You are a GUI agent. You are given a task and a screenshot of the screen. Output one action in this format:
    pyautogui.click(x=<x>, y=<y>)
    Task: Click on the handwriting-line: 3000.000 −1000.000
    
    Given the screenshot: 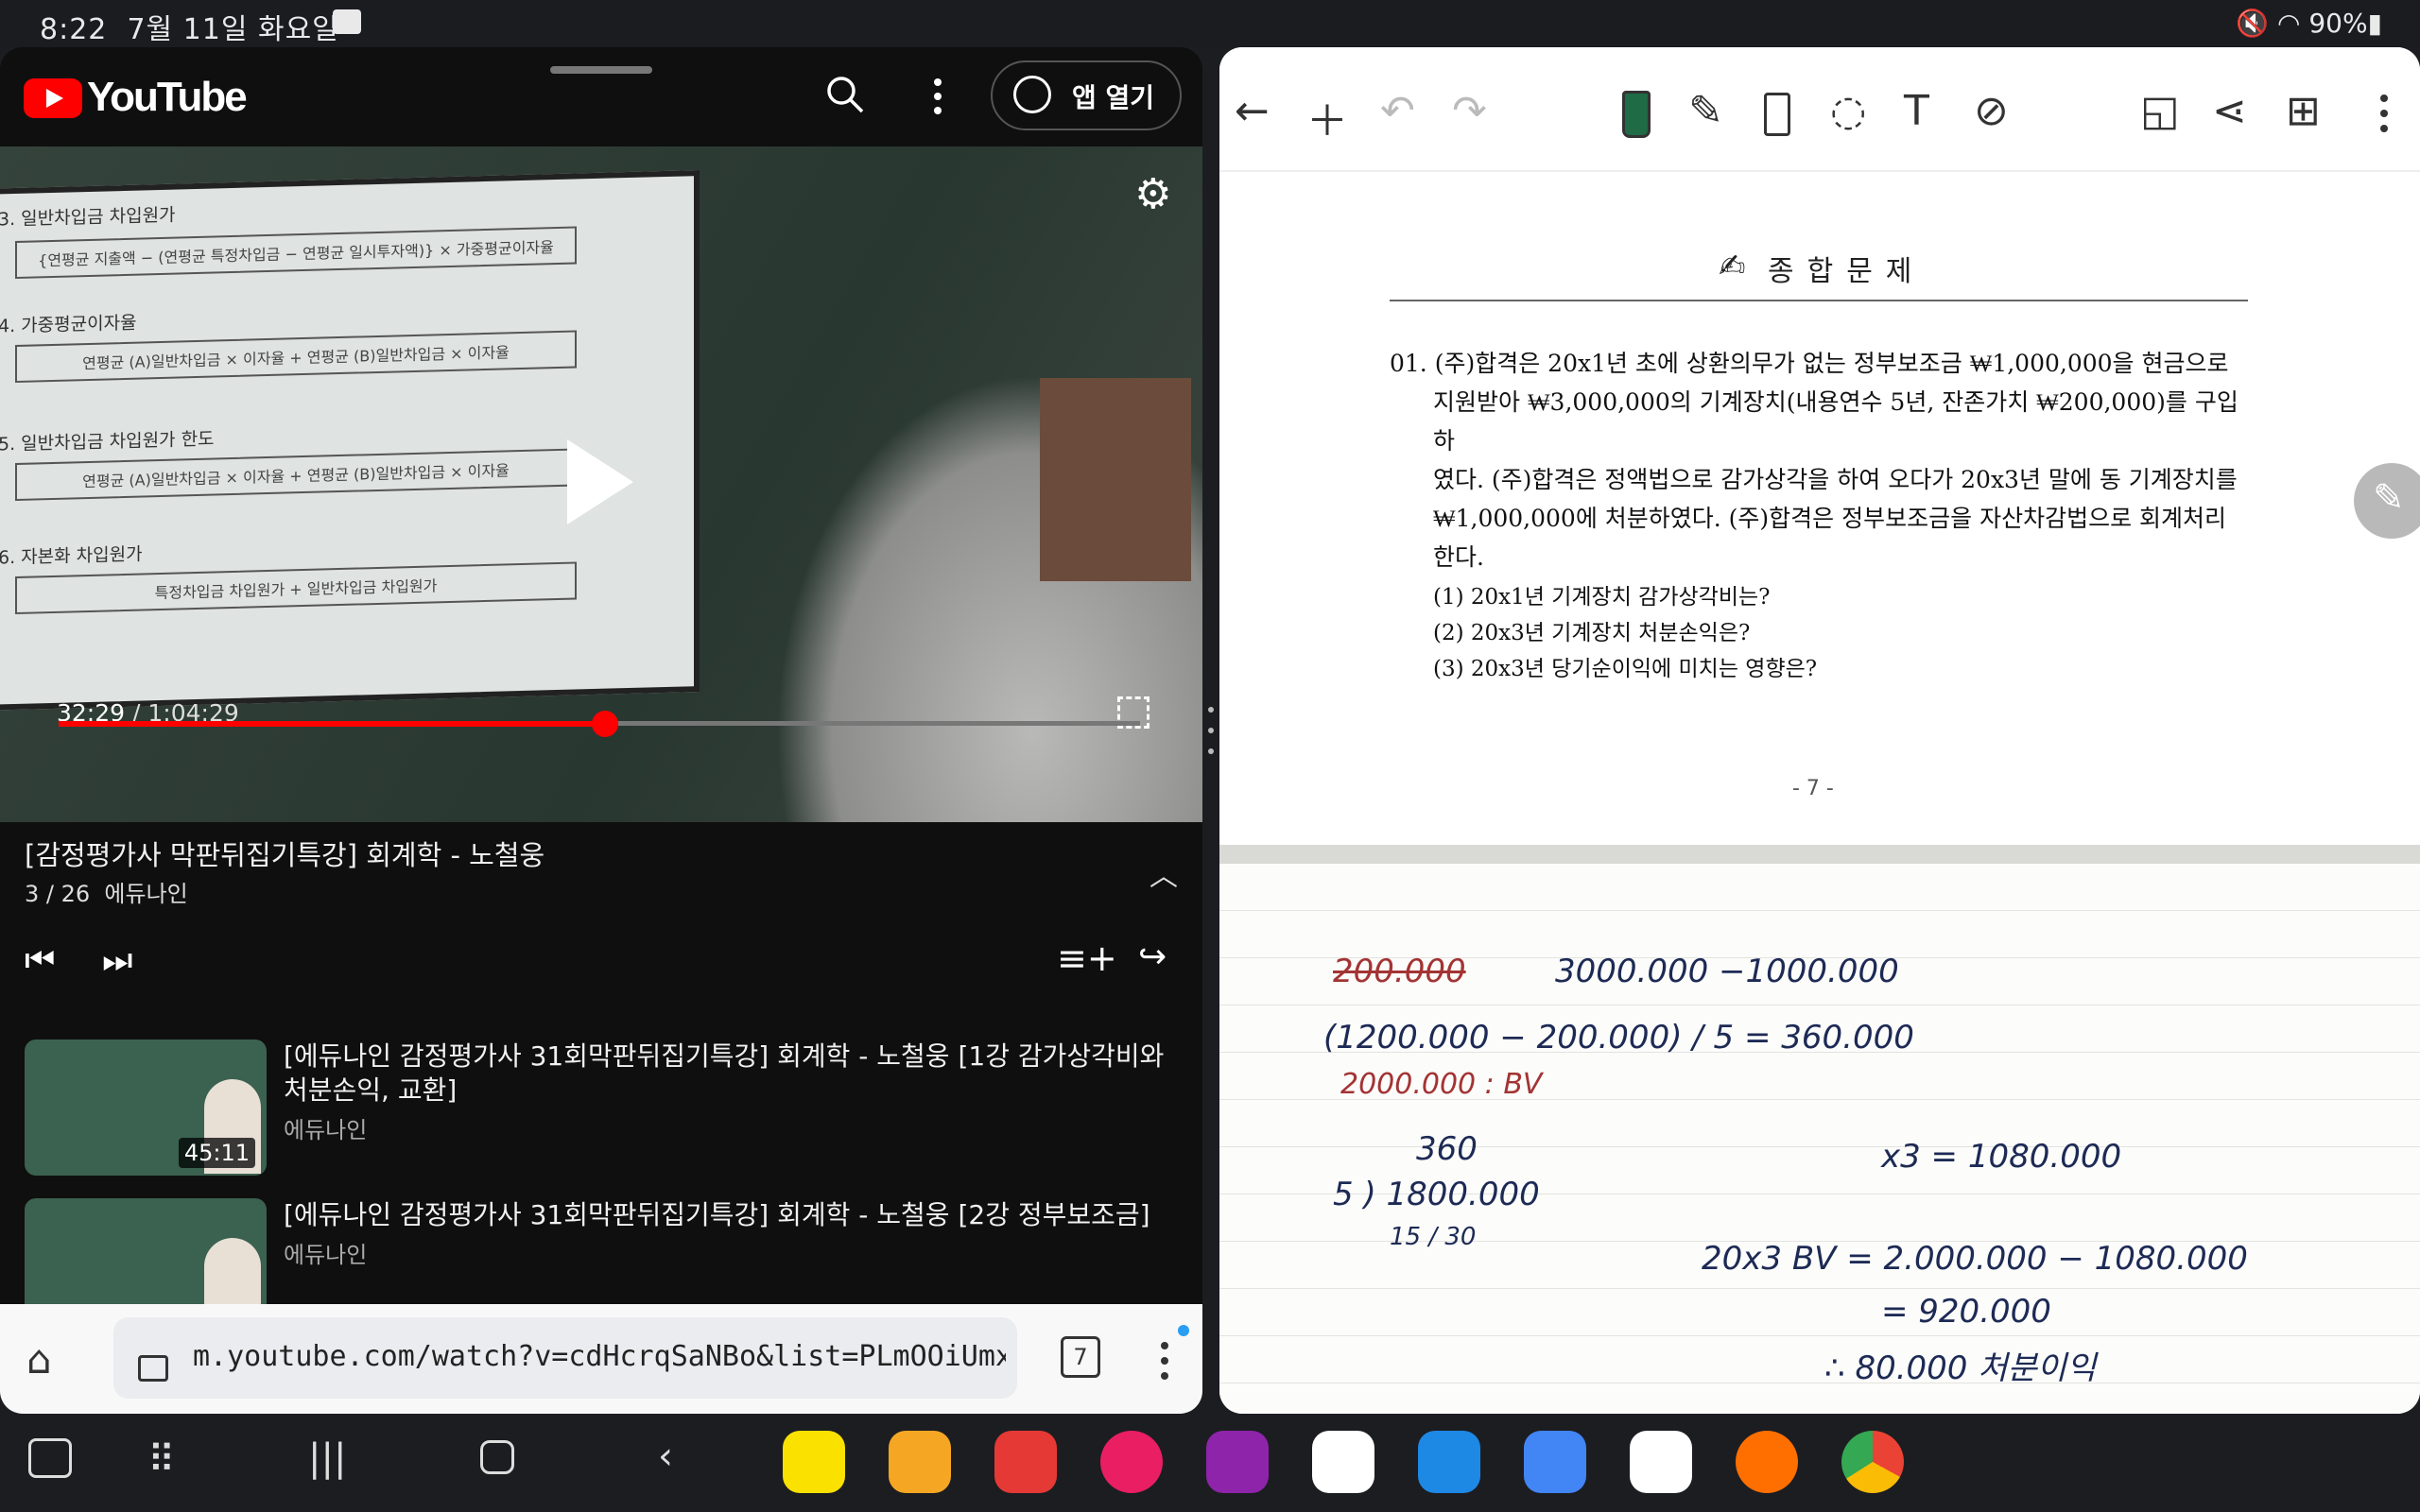 What is the action you would take?
    pyautogui.click(x=1727, y=971)
    